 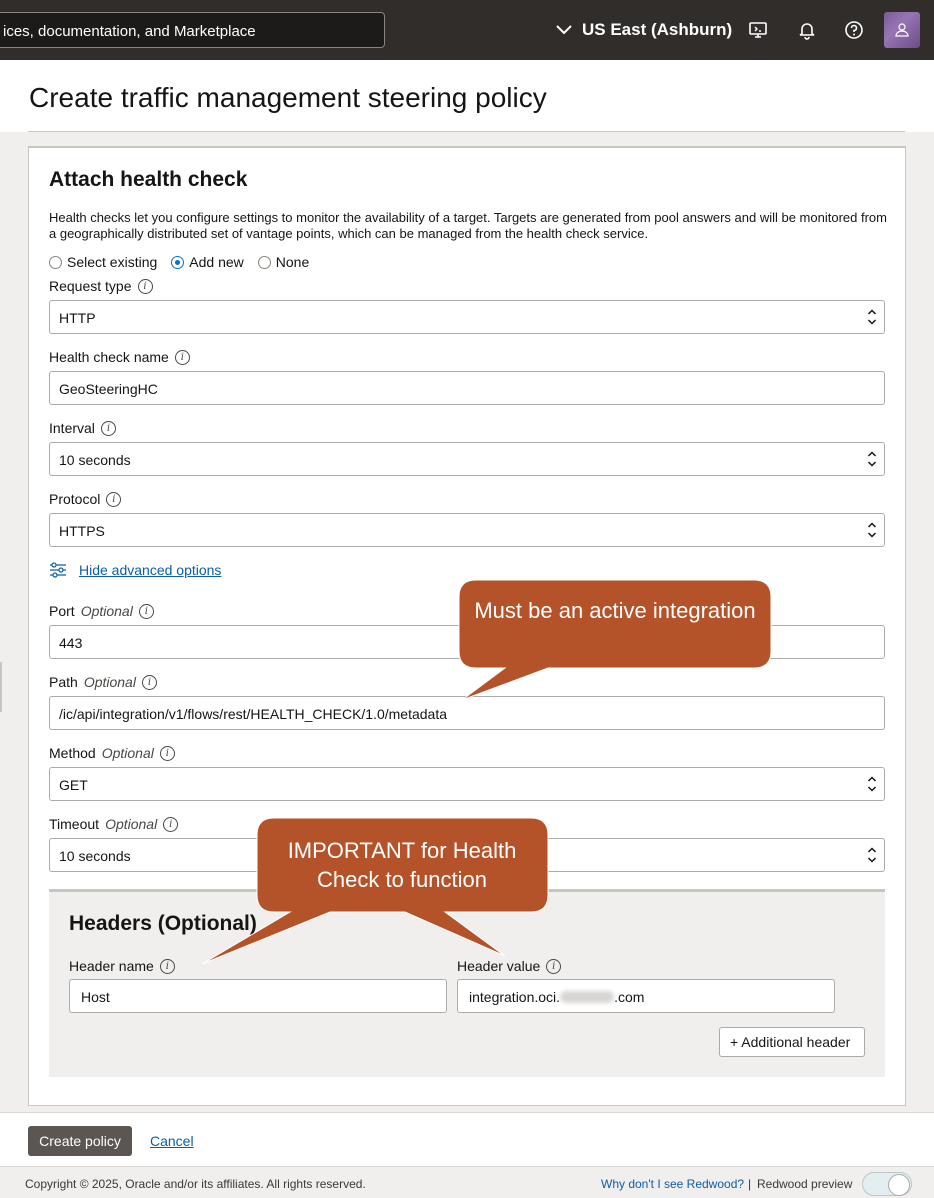 I want to click on health-check-mode-radio-group: Select existing Add new None, so click(x=179, y=262).